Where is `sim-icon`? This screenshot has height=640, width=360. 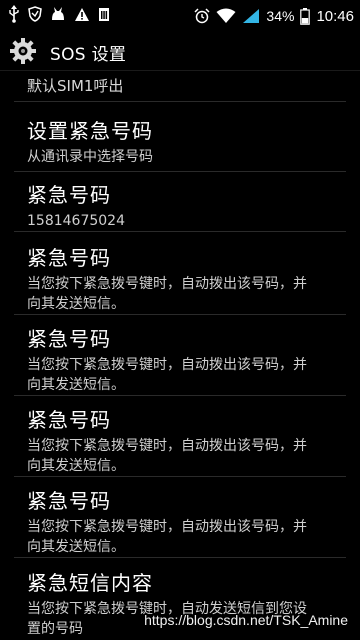
sim-icon is located at coordinates (104, 14).